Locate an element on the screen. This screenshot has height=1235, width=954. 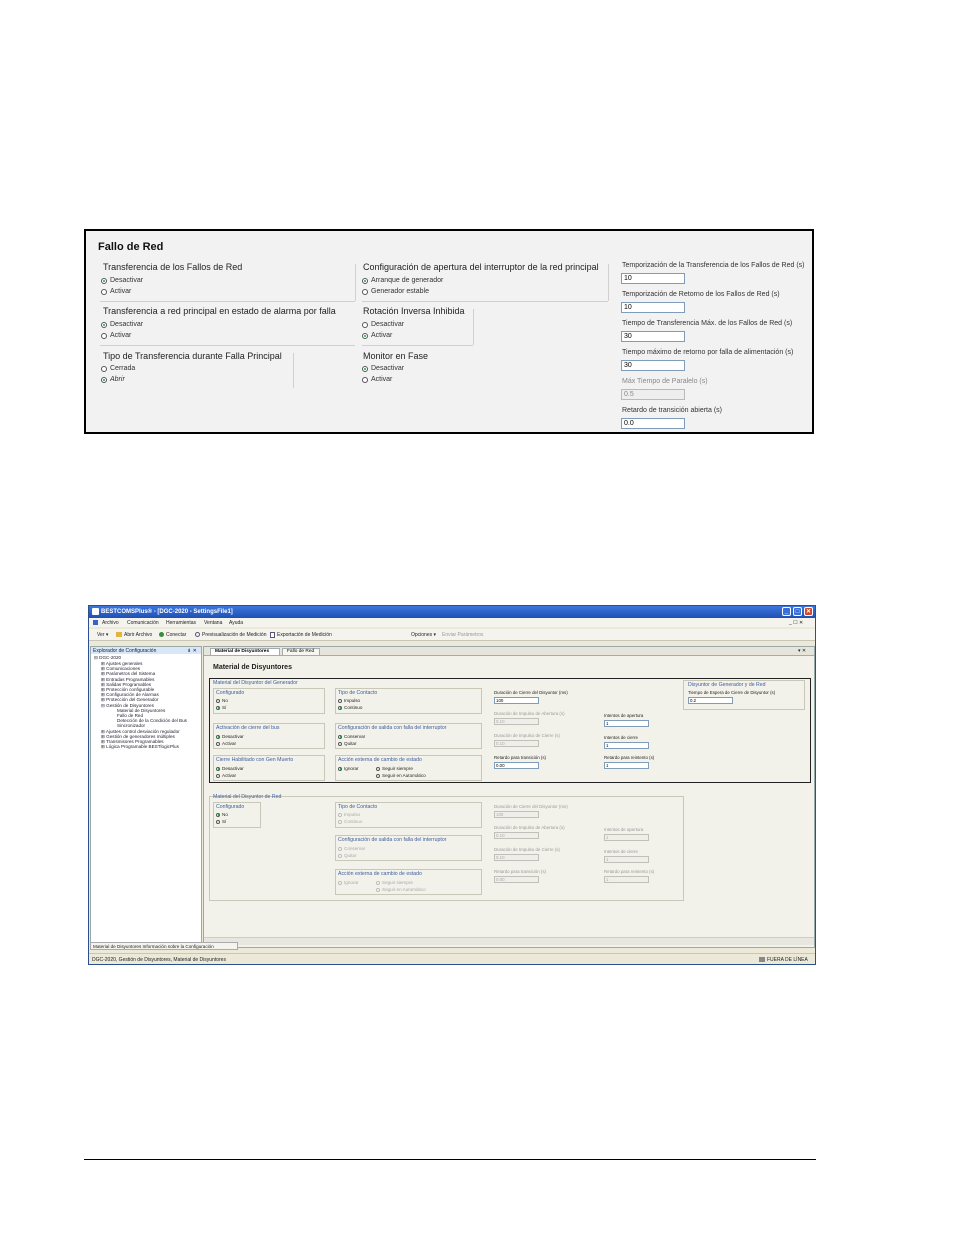
gen-intentos-cierre-input: 1 is located at coordinates (626, 745).